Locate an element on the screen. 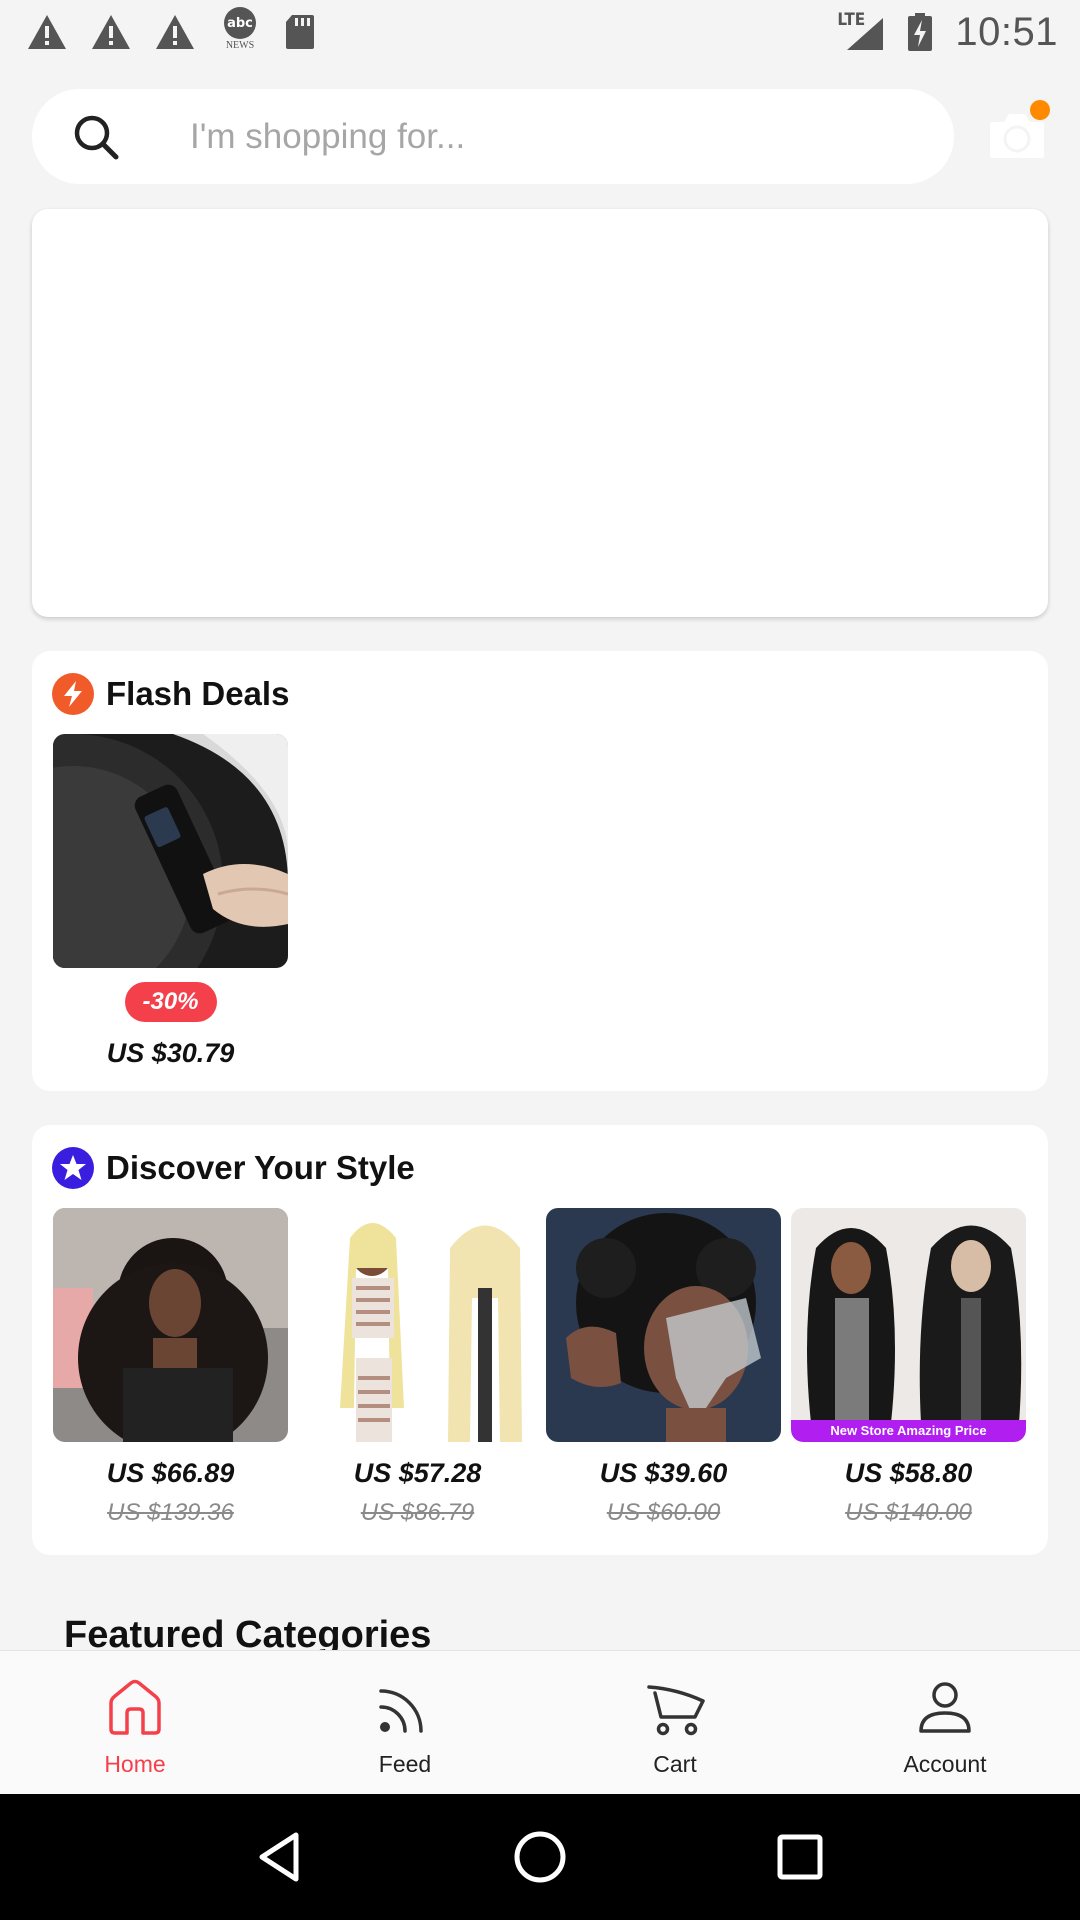 The image size is (1080, 1920). system-status: LTE 10:51 is located at coordinates (947, 32).